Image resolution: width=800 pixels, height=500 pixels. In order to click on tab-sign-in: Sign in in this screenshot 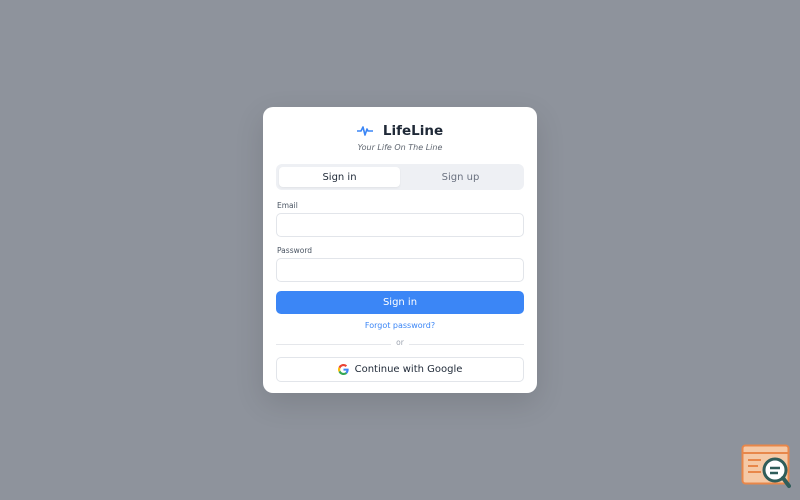, I will do `click(339, 177)`.